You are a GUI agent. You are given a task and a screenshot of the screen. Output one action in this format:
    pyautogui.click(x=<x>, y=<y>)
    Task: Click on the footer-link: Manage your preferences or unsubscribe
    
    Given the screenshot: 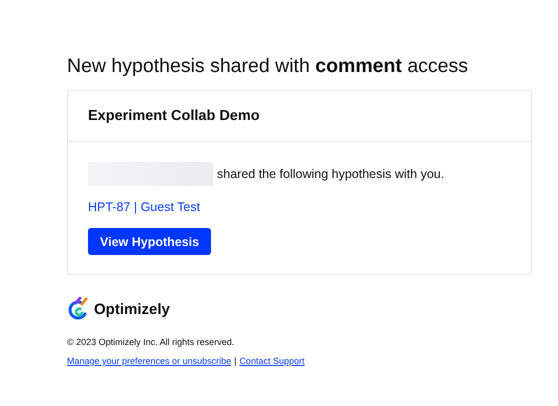 What is the action you would take?
    pyautogui.click(x=149, y=361)
    